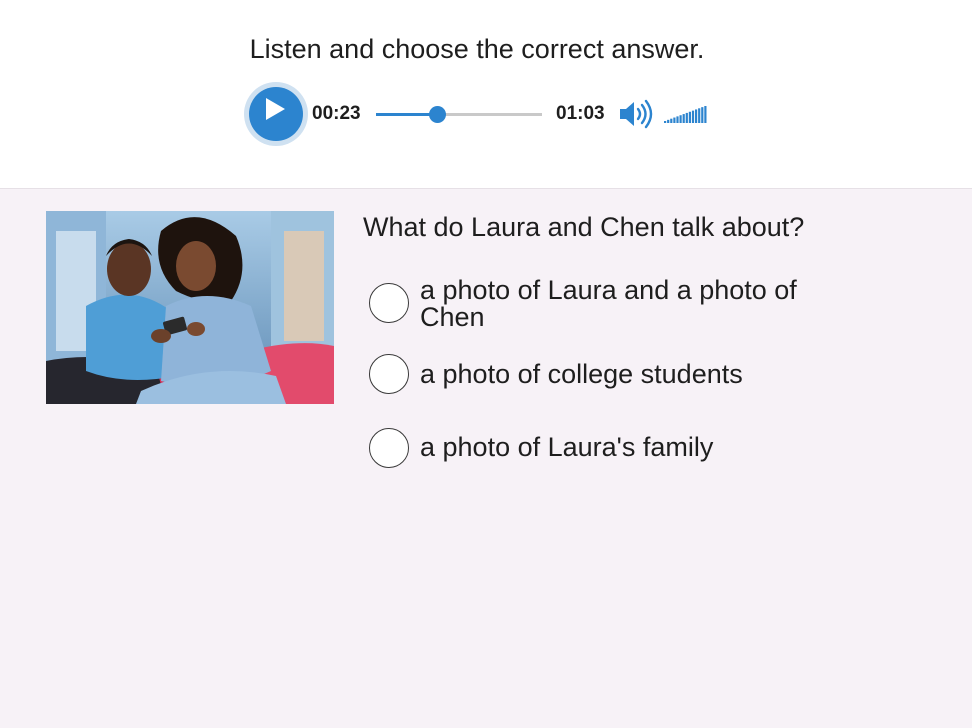 This screenshot has width=972, height=728. I want to click on audio-player: 00:23 01:03, so click(484, 114).